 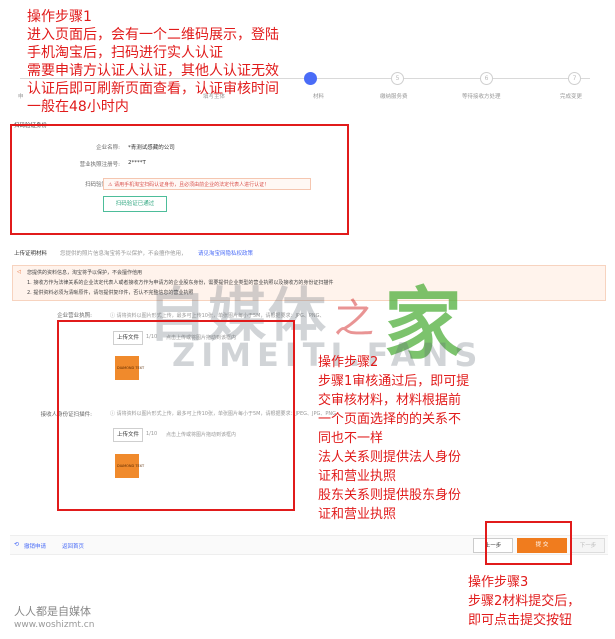 What do you see at coordinates (31, 254) in the screenshot?
I see `upload-section-title: 上传证明材料` at bounding box center [31, 254].